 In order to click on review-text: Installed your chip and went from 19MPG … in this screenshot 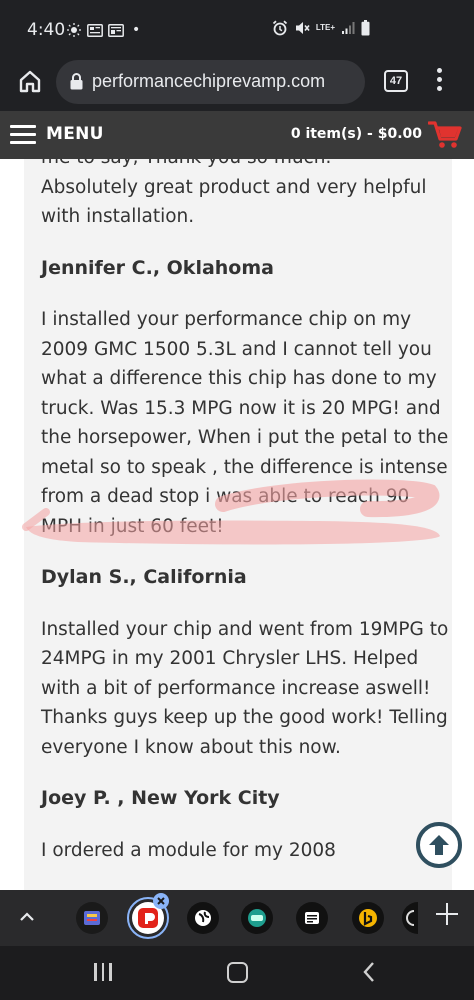, I will do `click(245, 688)`.